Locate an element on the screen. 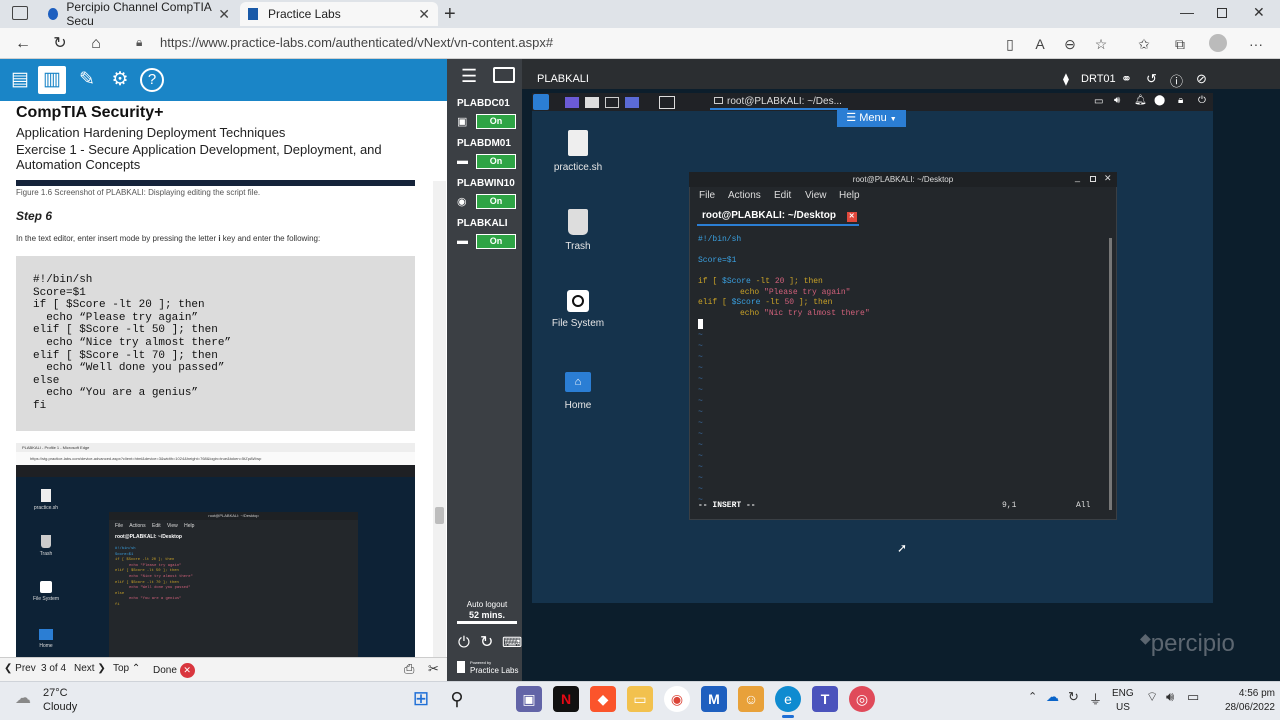 The width and height of the screenshot is (1280, 720). kali-logo-icon is located at coordinates (541, 102).